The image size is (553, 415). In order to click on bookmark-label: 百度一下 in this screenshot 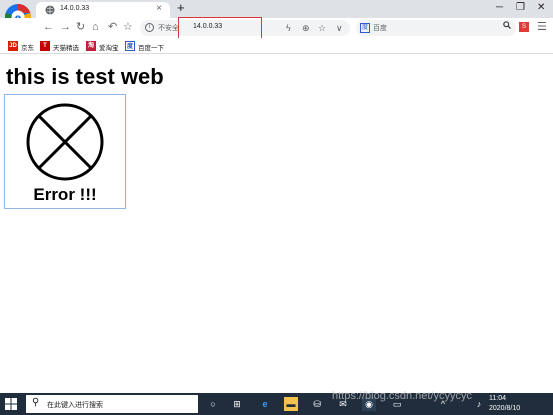, I will do `click(151, 48)`.